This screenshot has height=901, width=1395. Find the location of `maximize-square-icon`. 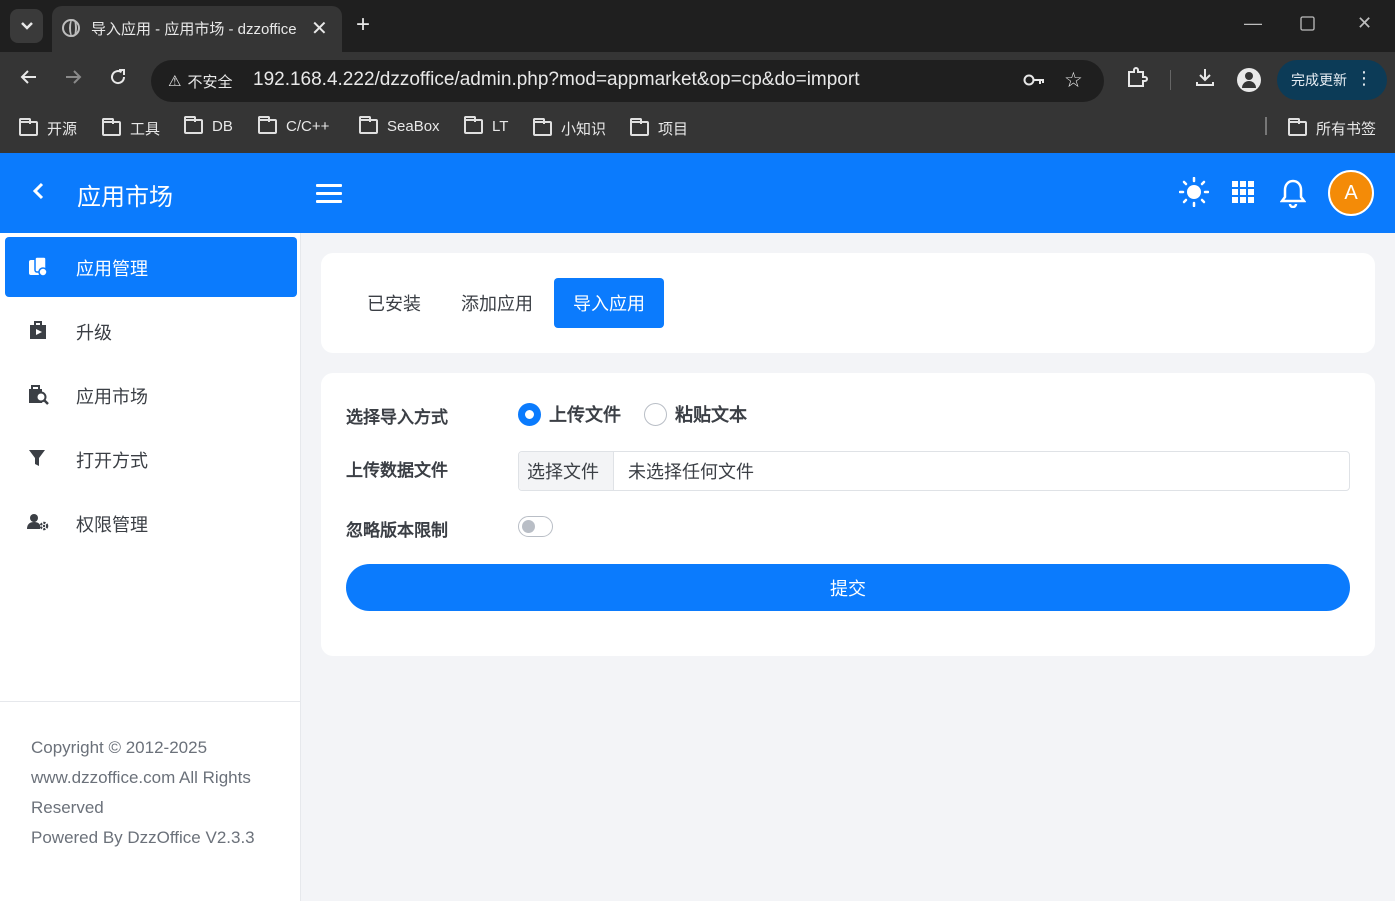

maximize-square-icon is located at coordinates (1307, 23).